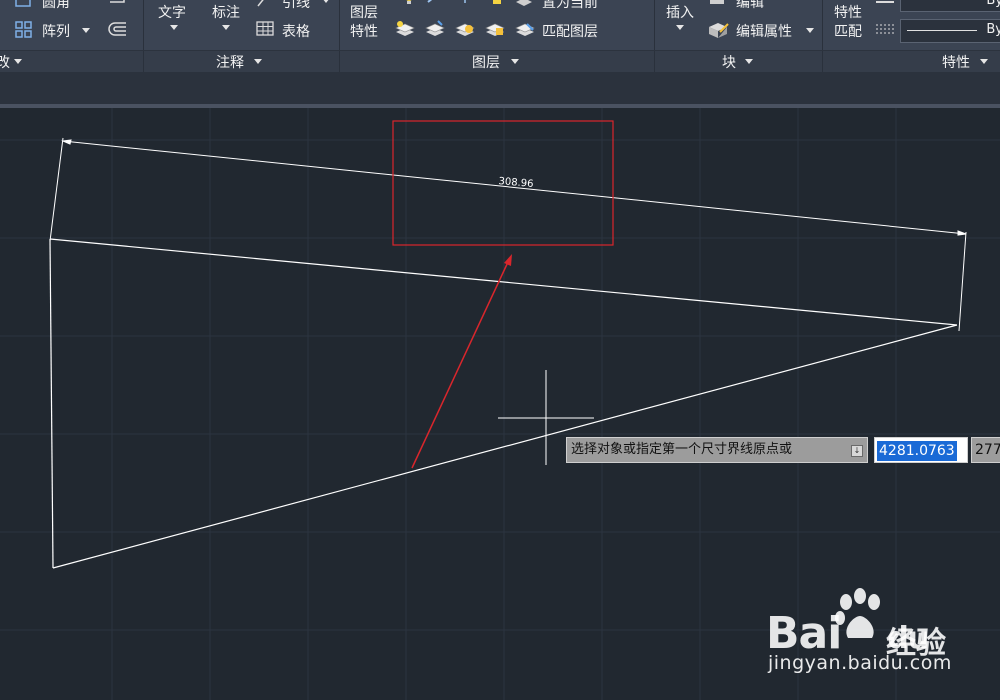  I want to click on lineweight-icon, so click(885, 2).